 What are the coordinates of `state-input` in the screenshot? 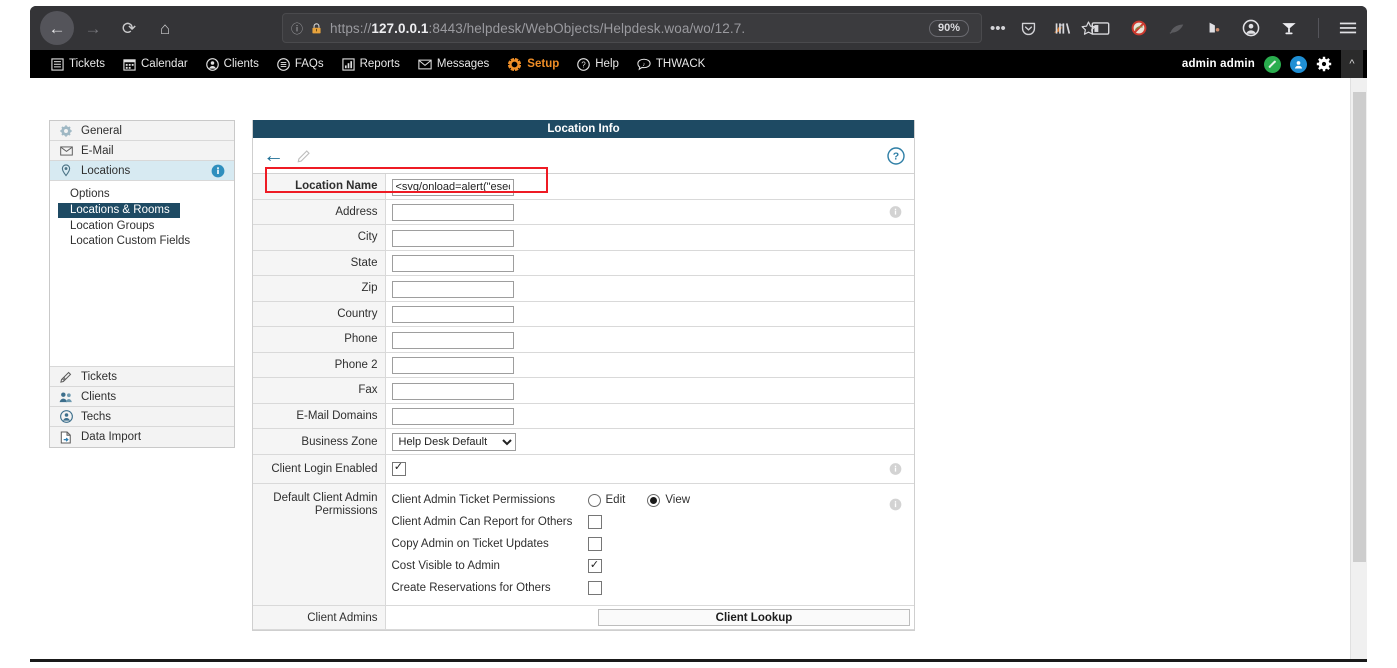 It's located at (452, 263).